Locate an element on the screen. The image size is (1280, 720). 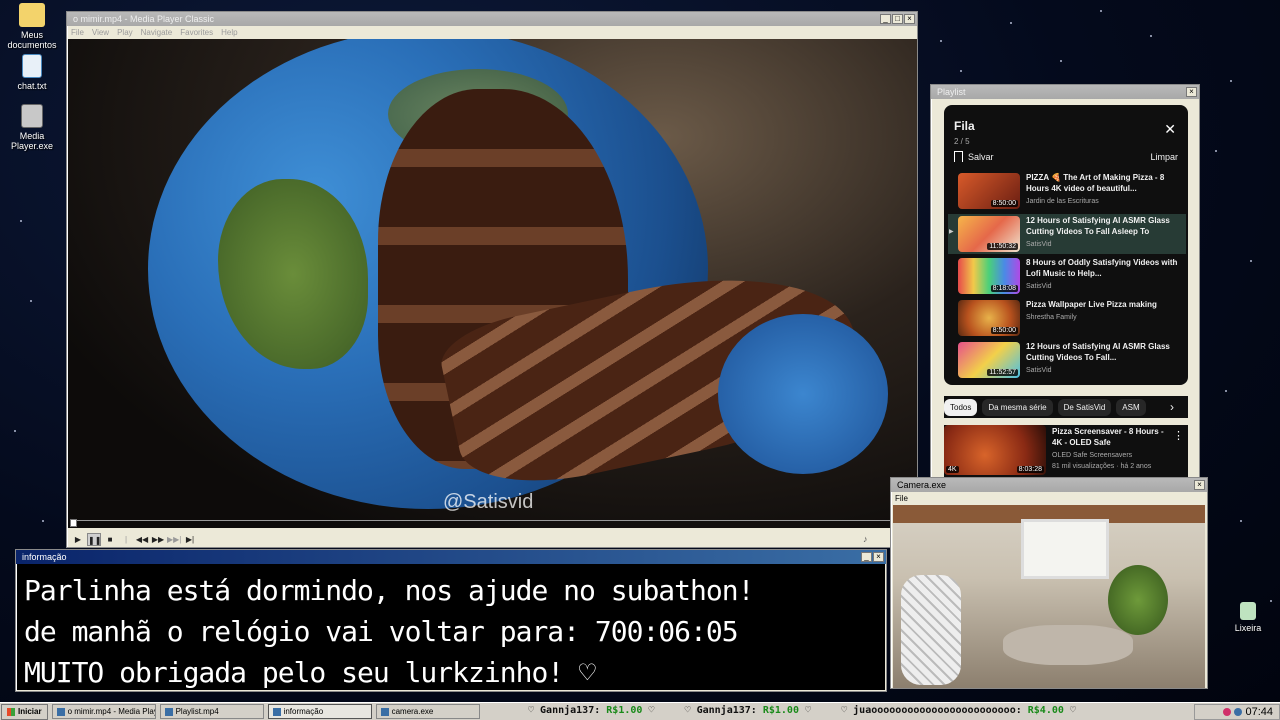
ticker-tail: ♡ is located at coordinates (805, 710).